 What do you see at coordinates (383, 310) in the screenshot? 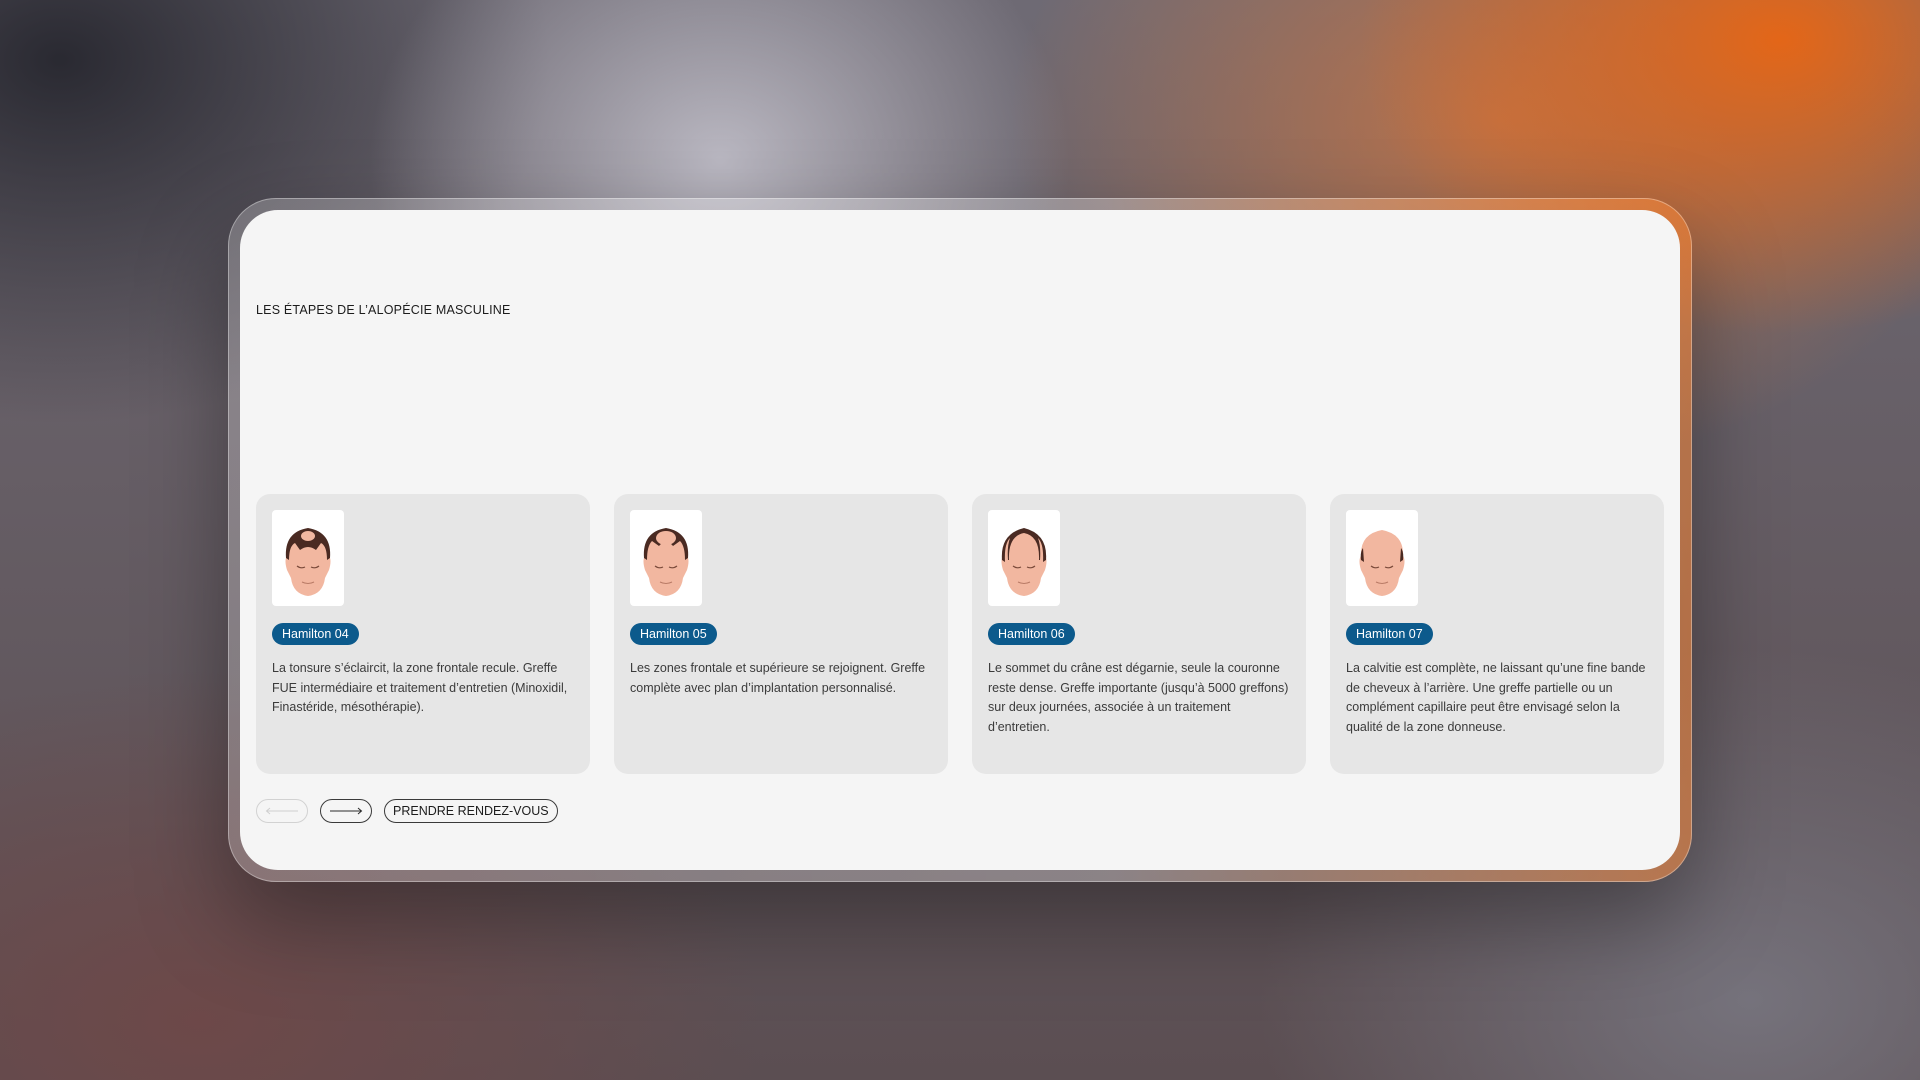
I see `section-title: LES ÉTAPES DE L’ALOPÉCIE MASCULINE` at bounding box center [383, 310].